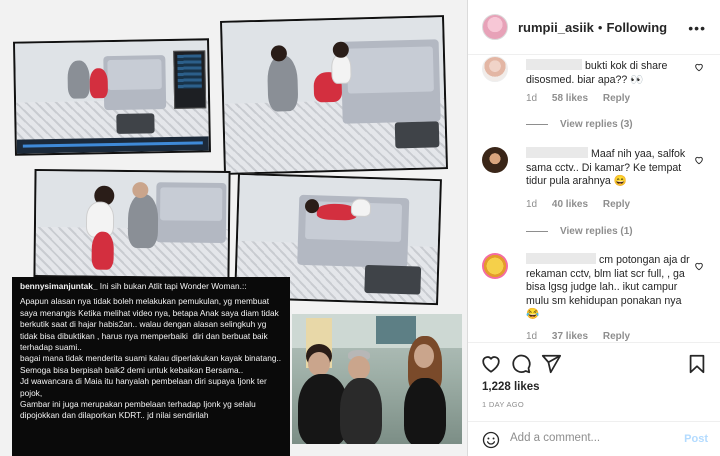 The width and height of the screenshot is (720, 456). Describe the element at coordinates (491, 364) in the screenshot. I see `heart-icon` at that location.